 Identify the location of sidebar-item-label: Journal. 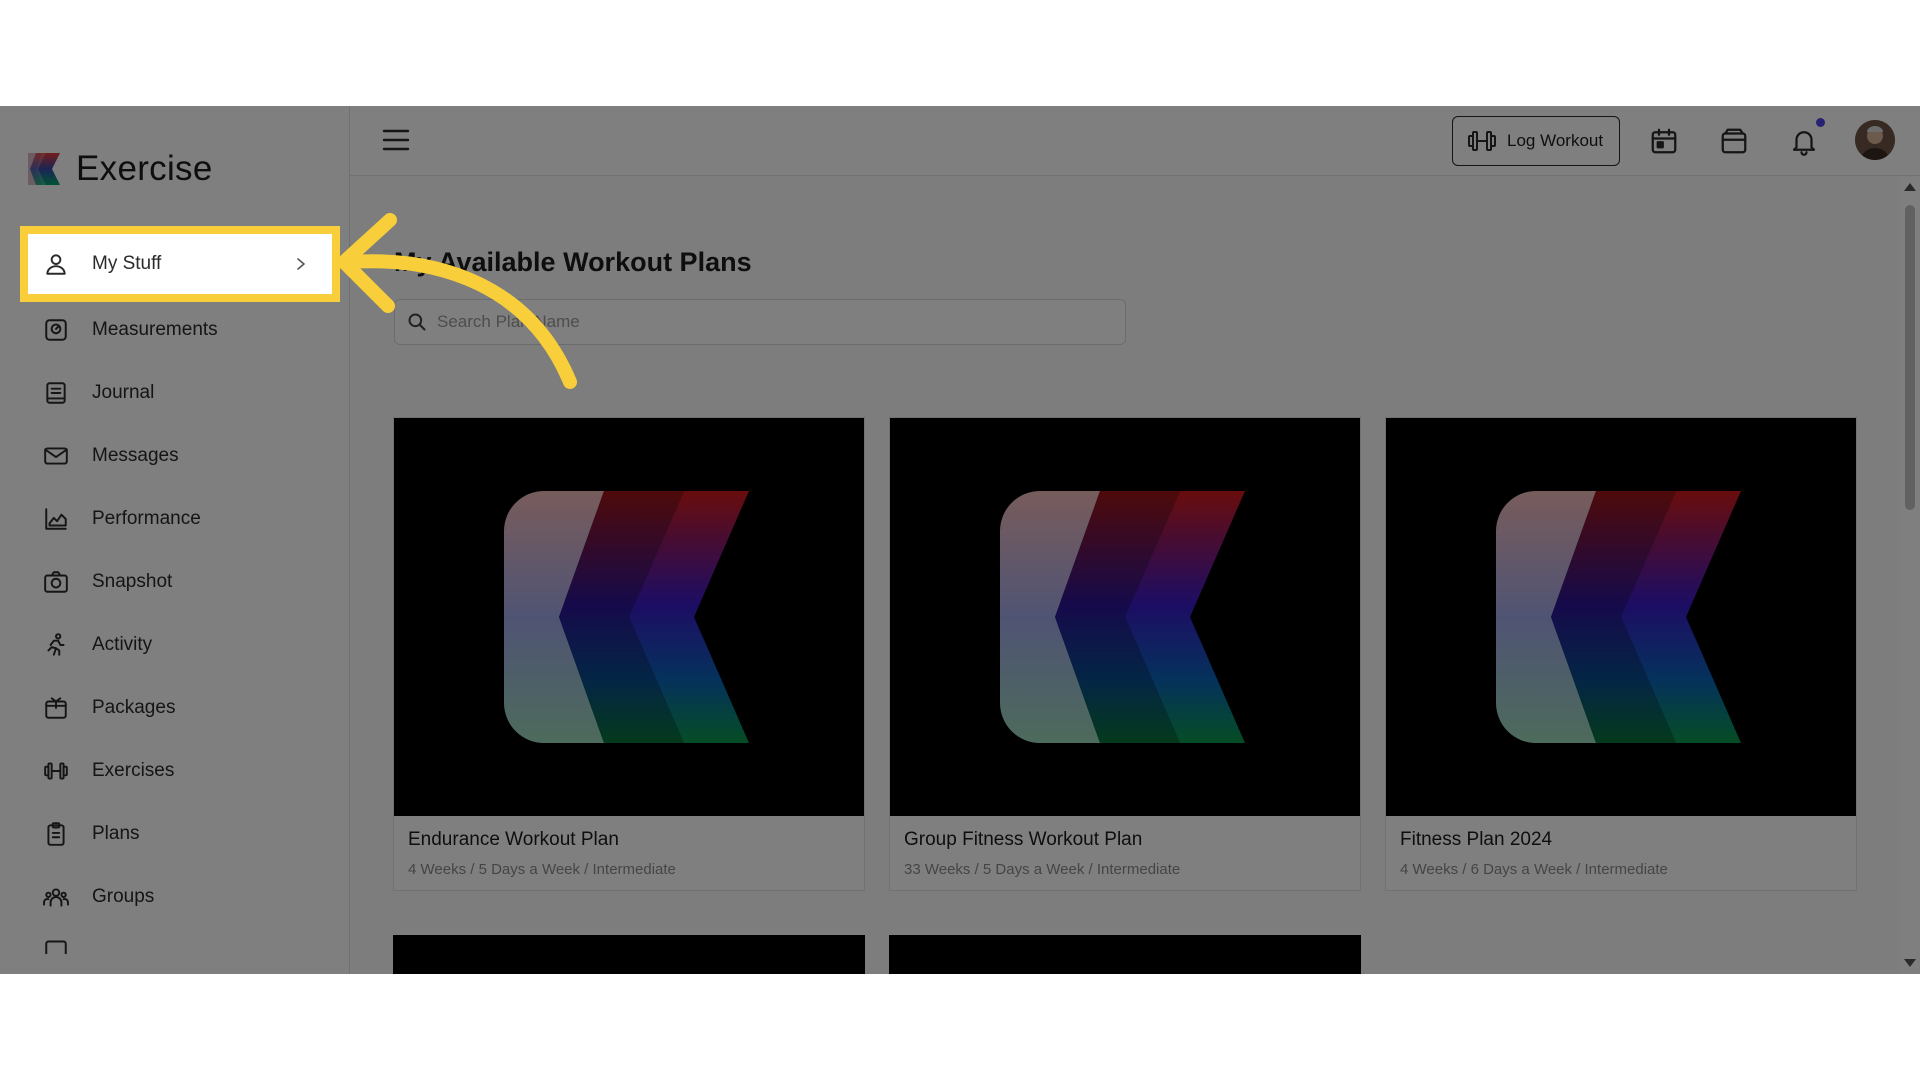
(123, 392).